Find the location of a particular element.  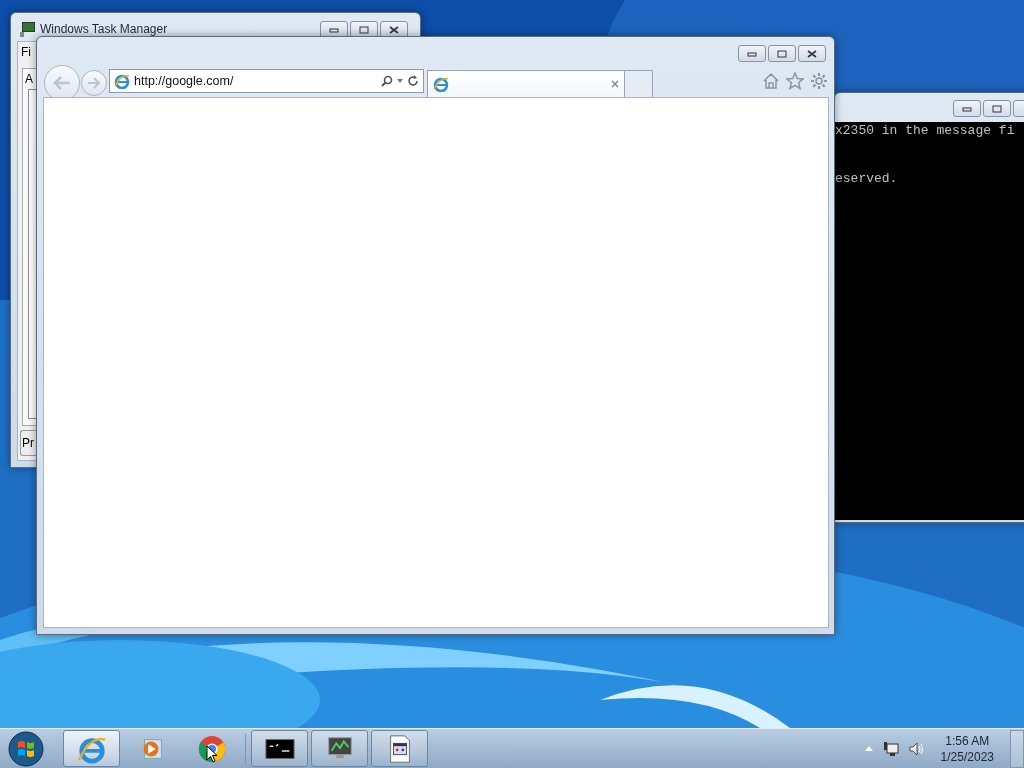

dropdown-icon is located at coordinates (400, 81).